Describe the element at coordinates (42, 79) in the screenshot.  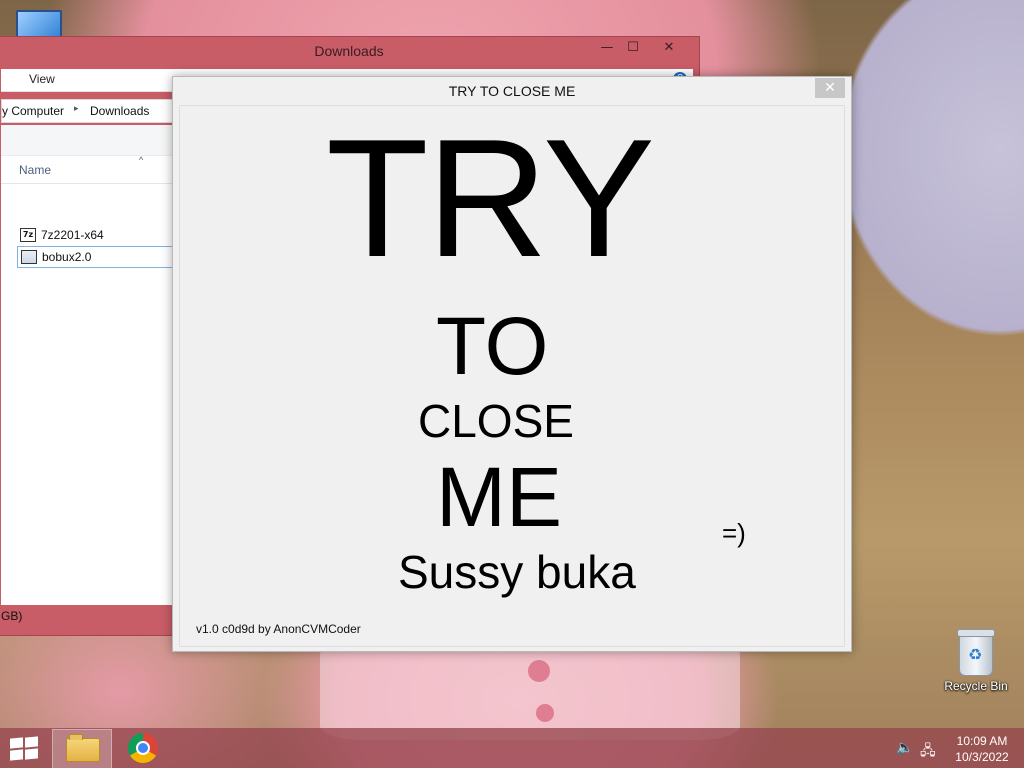
I see `tab-view: View` at that location.